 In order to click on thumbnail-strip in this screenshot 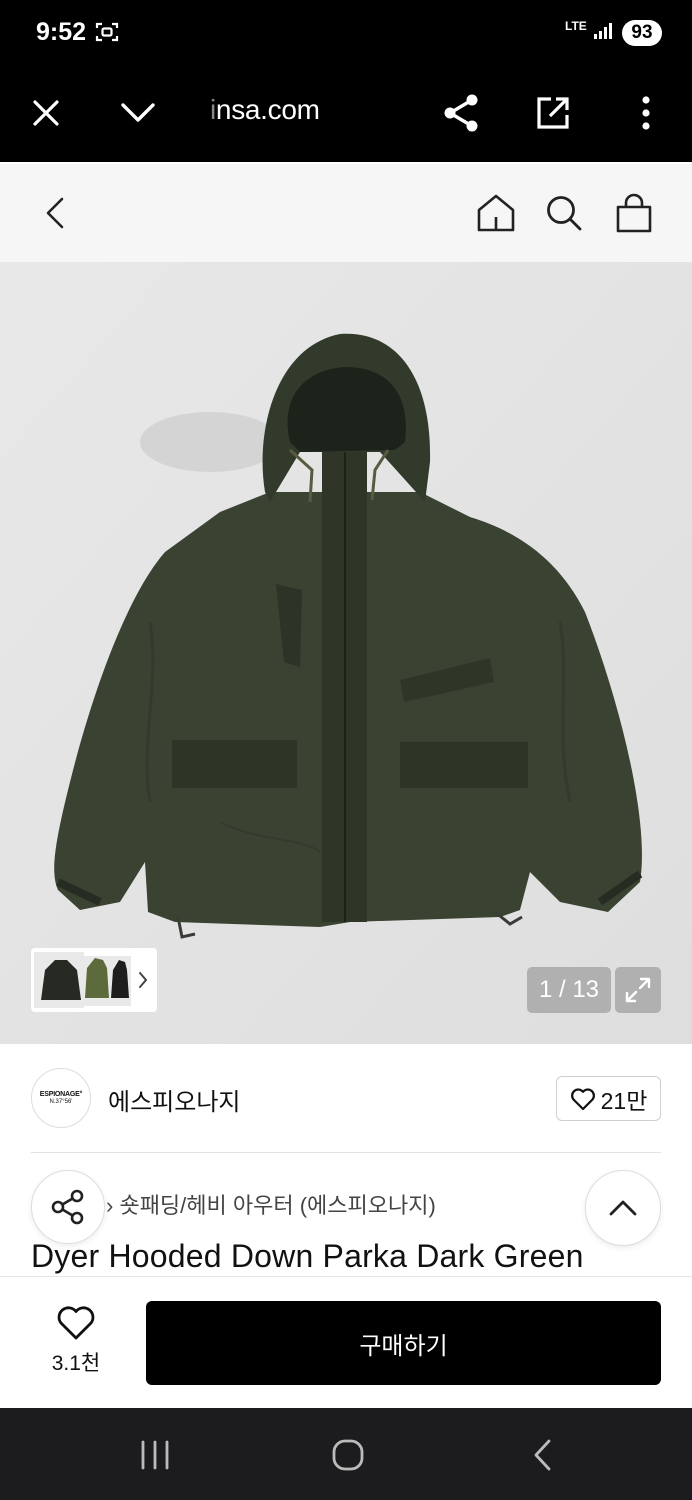, I will do `click(94, 980)`.